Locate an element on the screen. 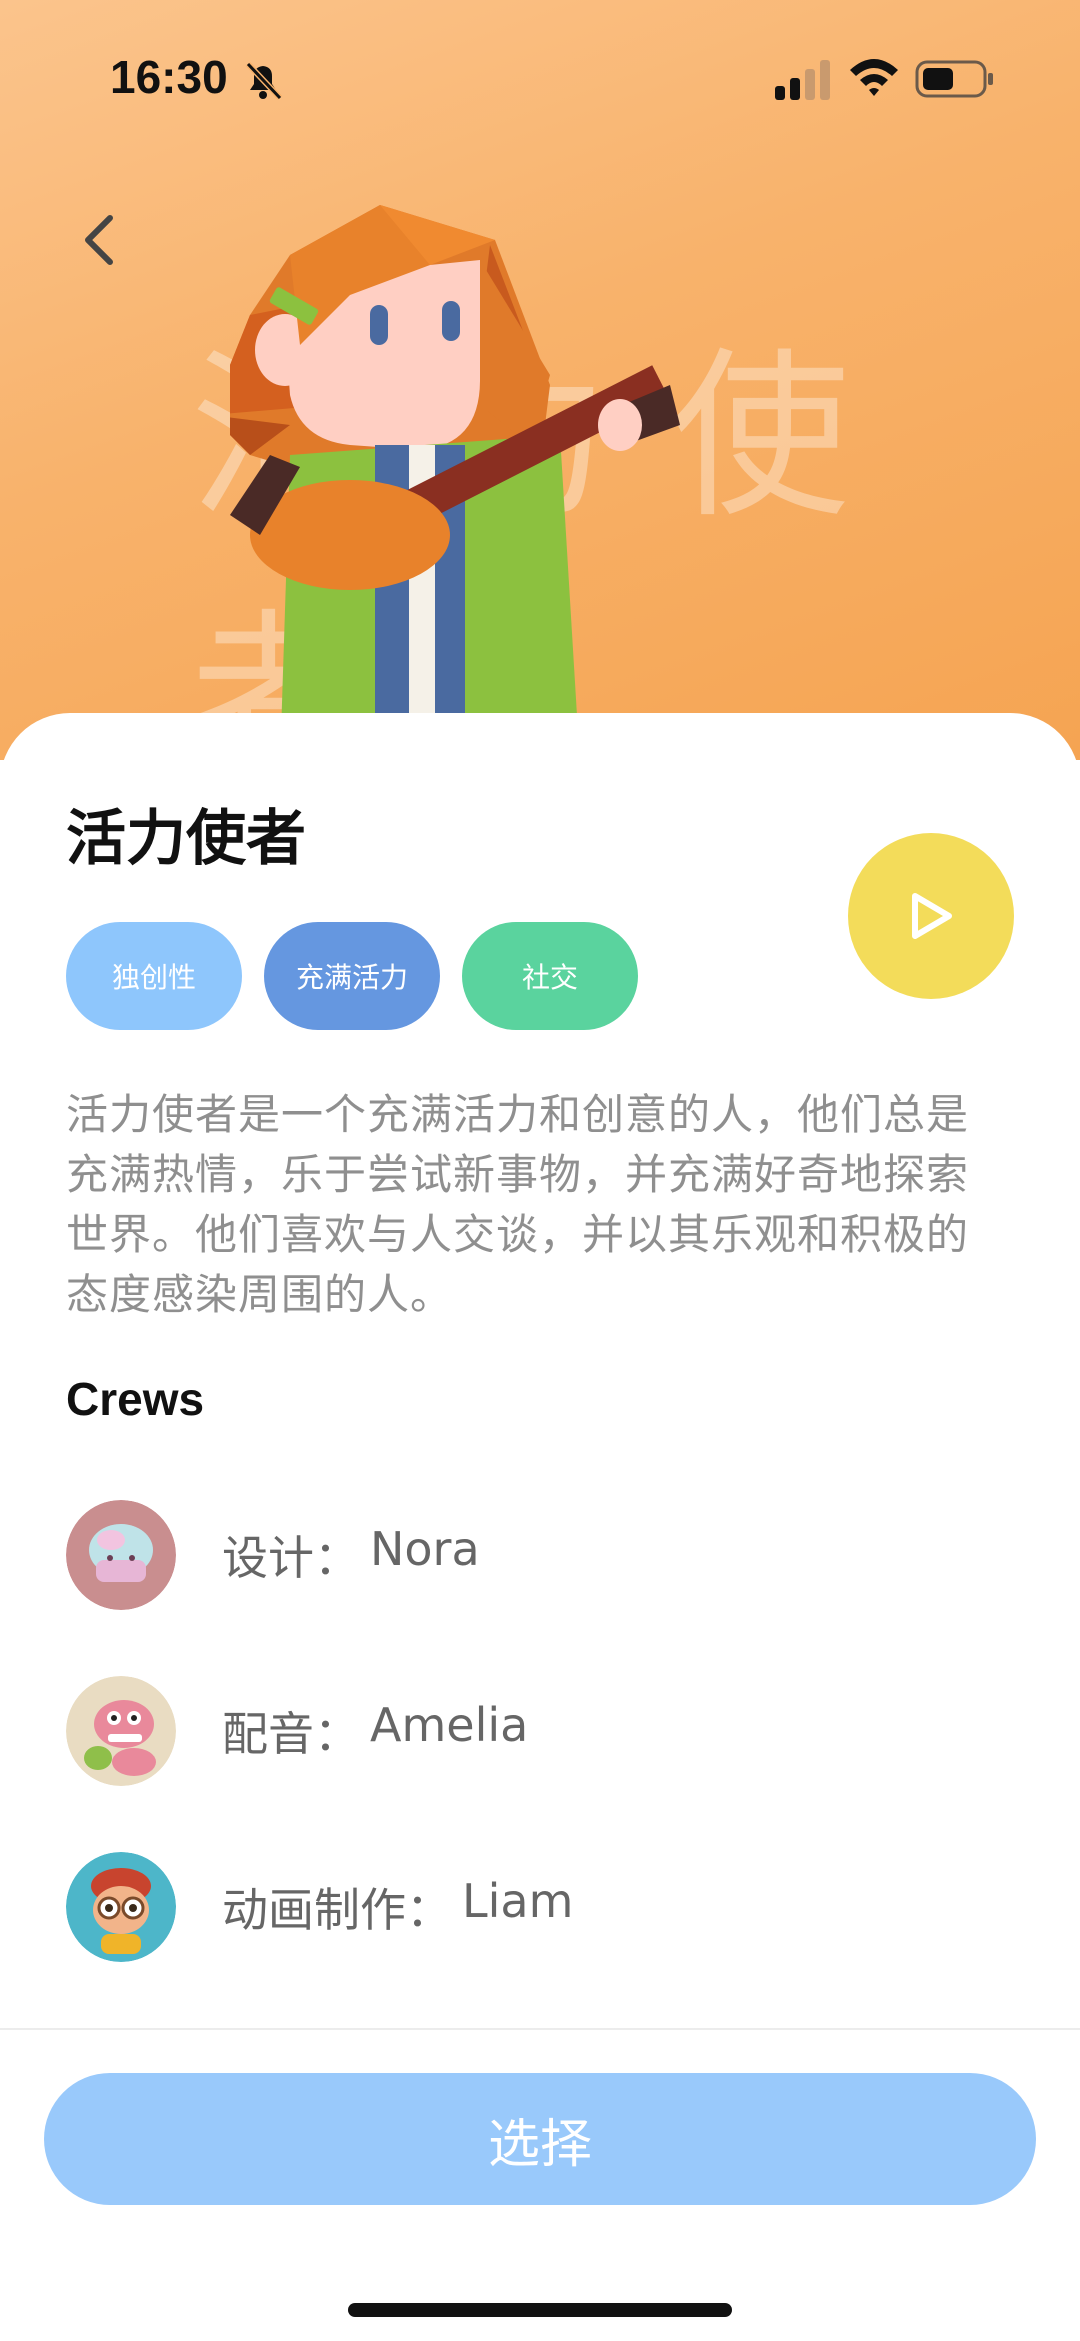 The image size is (1080, 2341). crew-role: 设计： is located at coordinates (291, 1558).